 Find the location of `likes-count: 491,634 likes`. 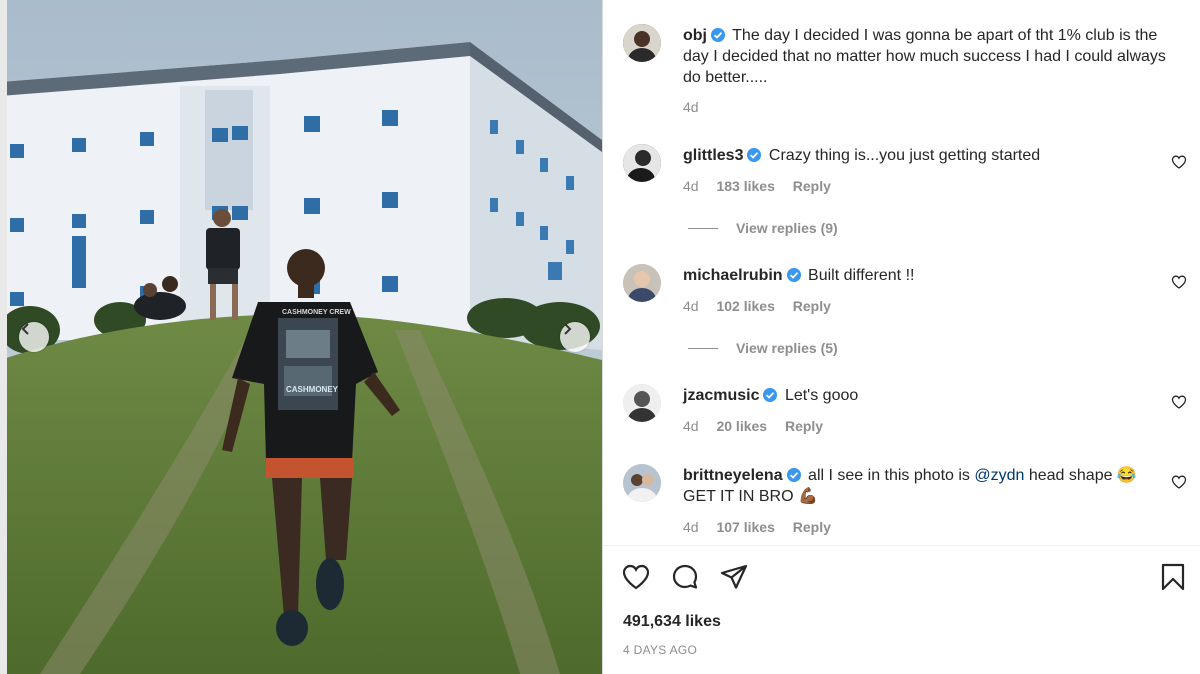

likes-count: 491,634 likes is located at coordinates (672, 622).